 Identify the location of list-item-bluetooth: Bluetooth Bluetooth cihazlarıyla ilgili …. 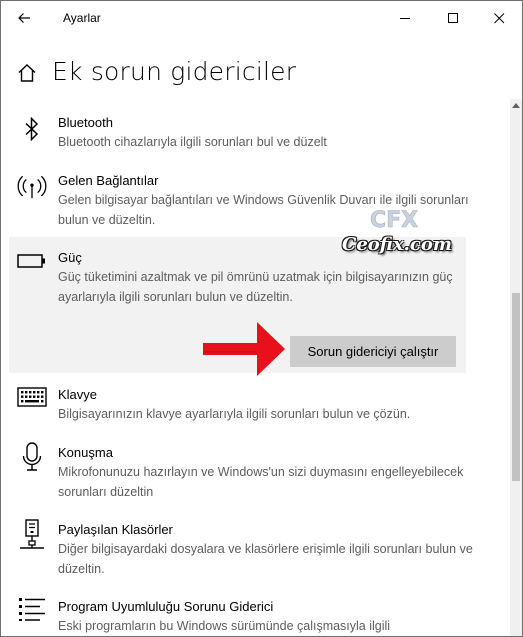
(237, 136).